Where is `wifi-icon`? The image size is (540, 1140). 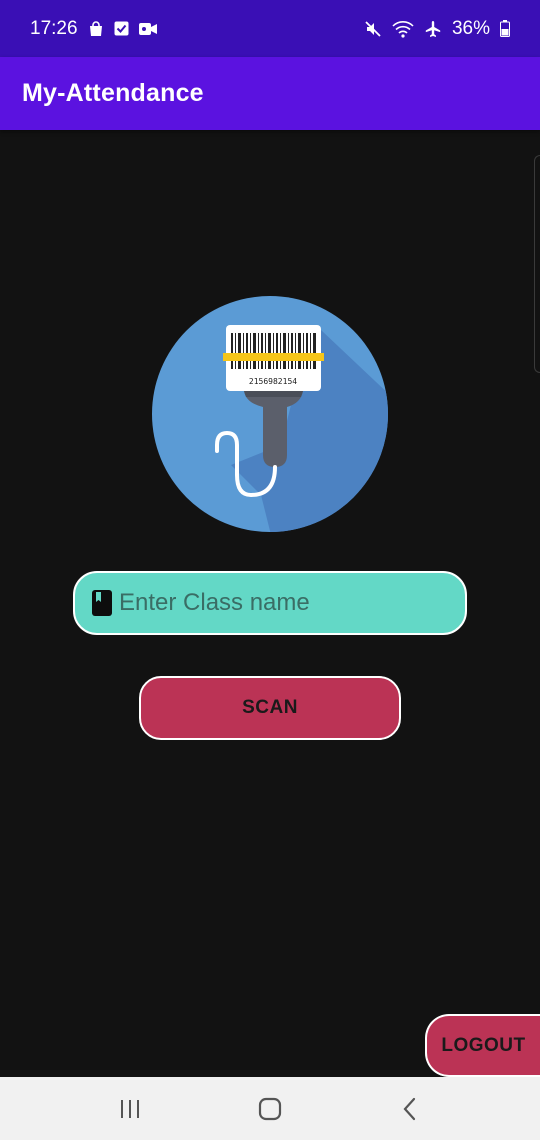 wifi-icon is located at coordinates (403, 29).